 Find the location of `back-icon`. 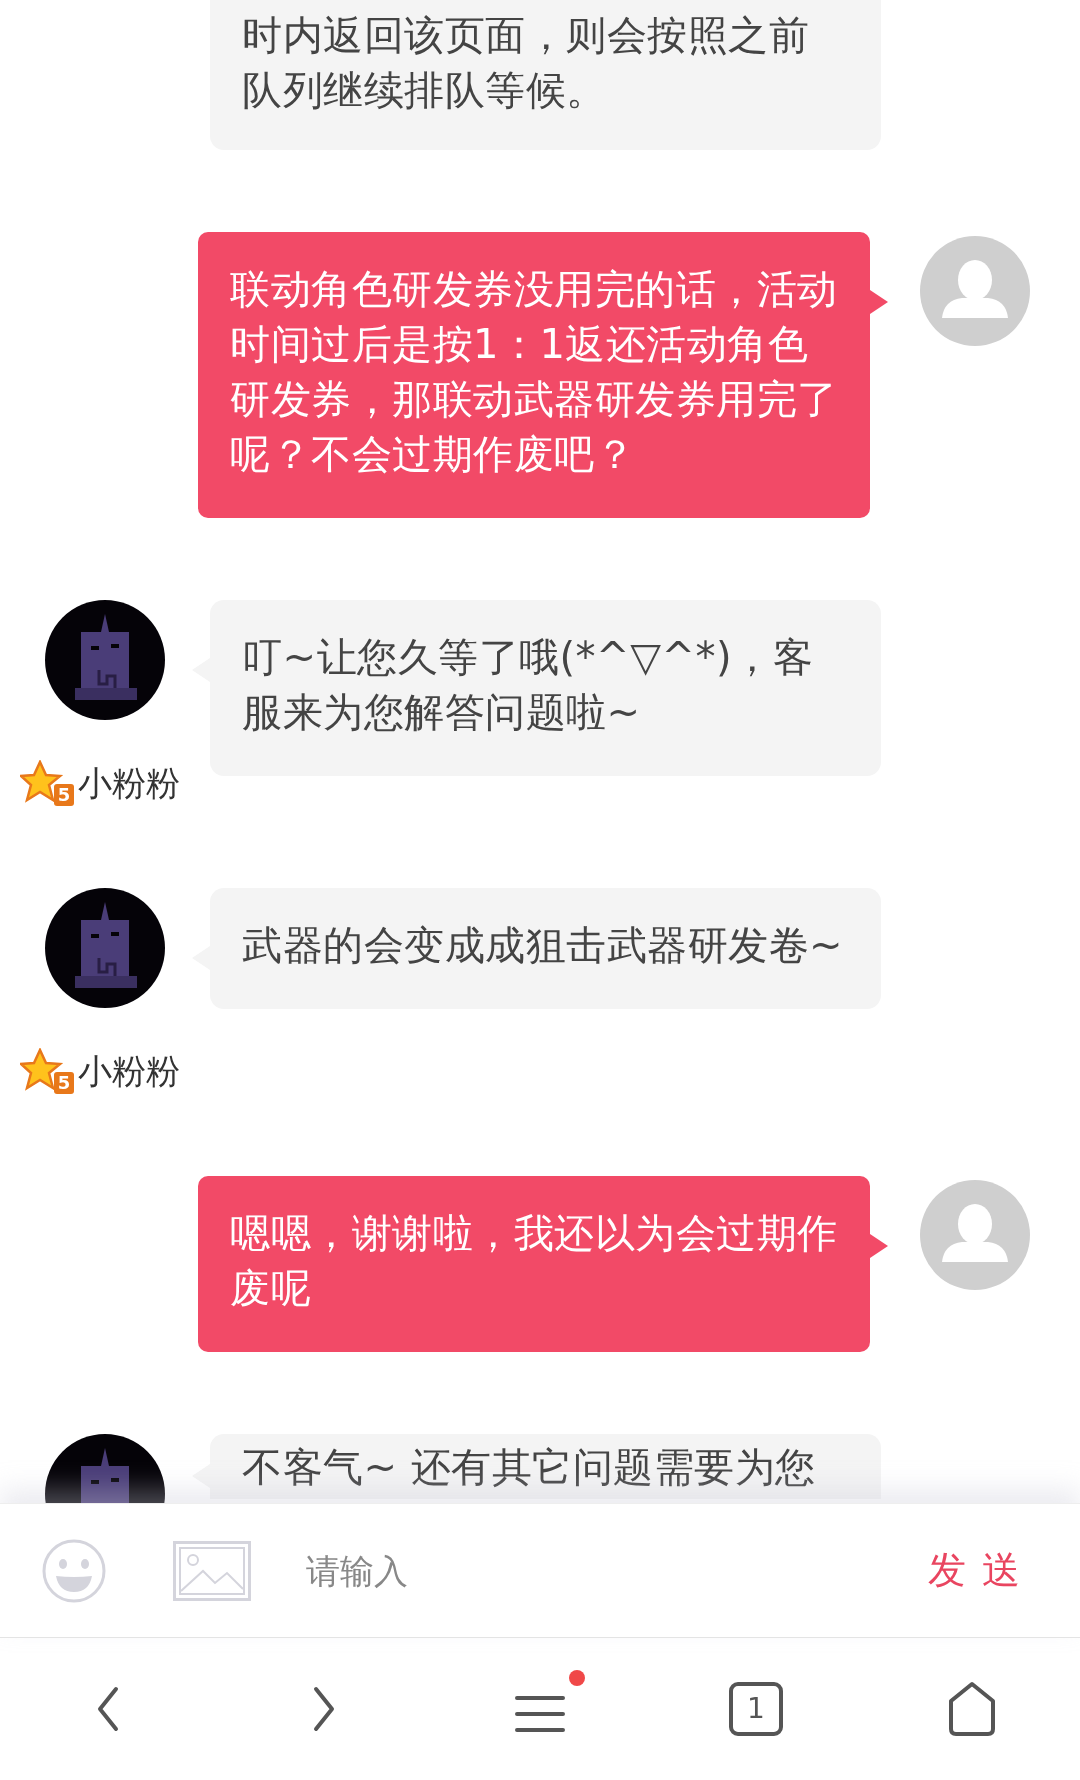

back-icon is located at coordinates (108, 1709).